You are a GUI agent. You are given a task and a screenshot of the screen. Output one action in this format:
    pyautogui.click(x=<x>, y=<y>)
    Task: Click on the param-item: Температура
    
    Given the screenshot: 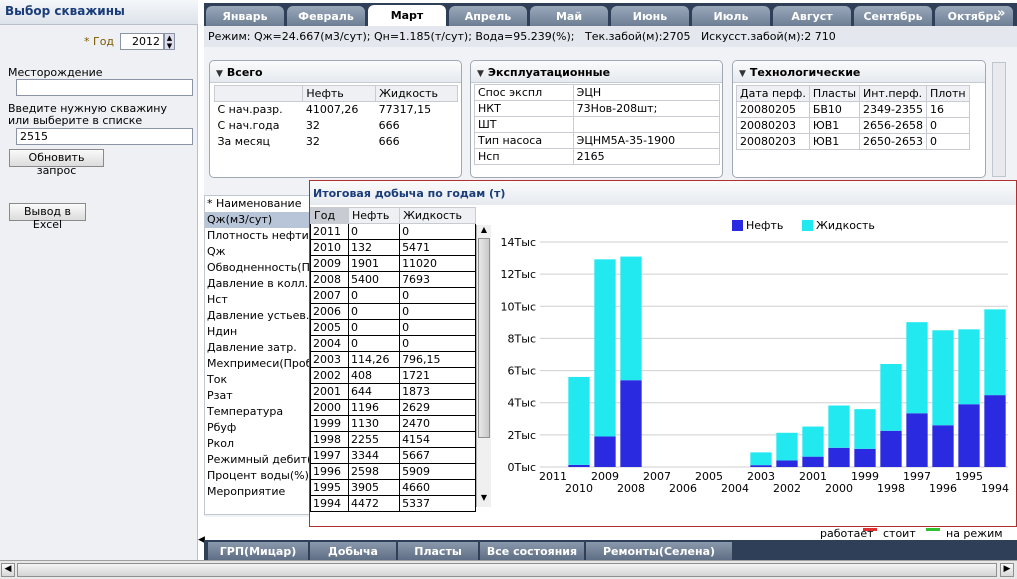 What is the action you would take?
    pyautogui.click(x=257, y=412)
    